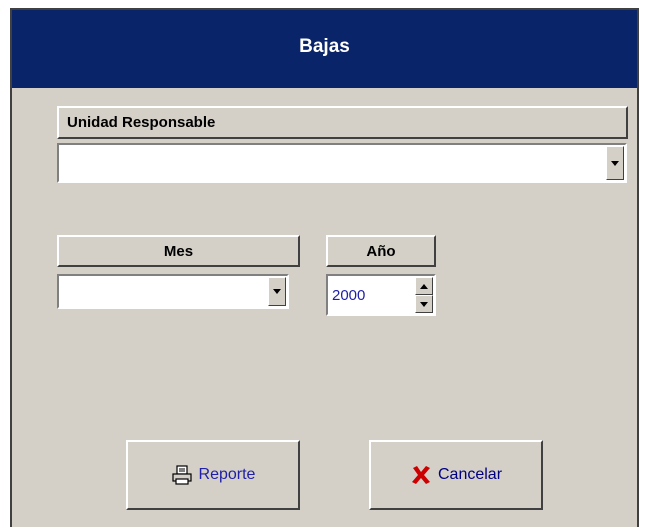 This screenshot has height=527, width=650. Describe the element at coordinates (420, 475) in the screenshot. I see `red-x-icon` at that location.